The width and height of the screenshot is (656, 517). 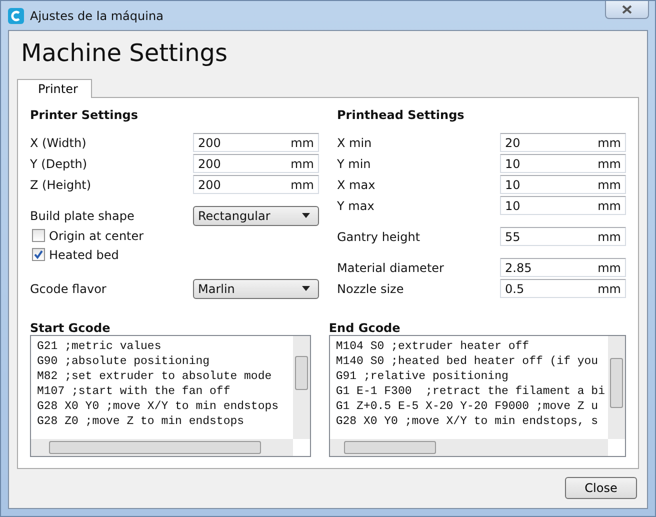 What do you see at coordinates (134, 391) in the screenshot?
I see `code-line: M107 ;start with the fan off` at bounding box center [134, 391].